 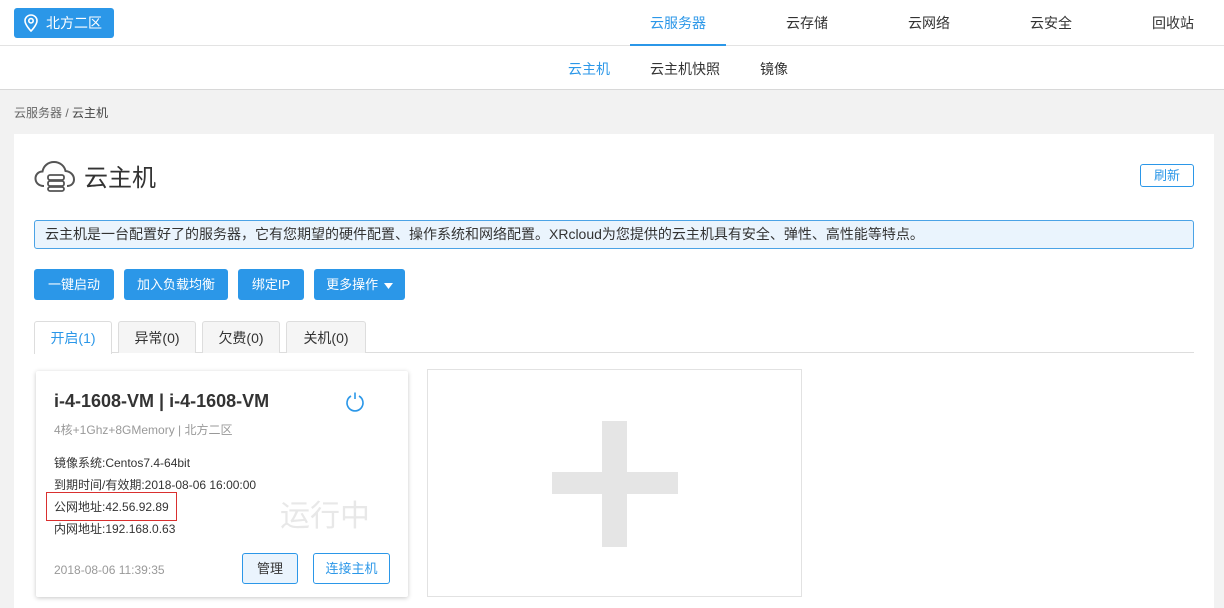 I want to click on caret-down-icon, so click(x=388, y=285).